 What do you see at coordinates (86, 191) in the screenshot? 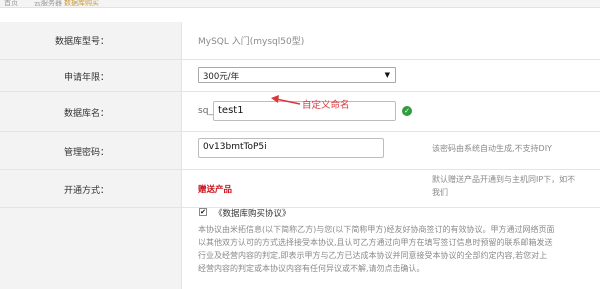
I see `open-method-label: 开通方式：` at bounding box center [86, 191].